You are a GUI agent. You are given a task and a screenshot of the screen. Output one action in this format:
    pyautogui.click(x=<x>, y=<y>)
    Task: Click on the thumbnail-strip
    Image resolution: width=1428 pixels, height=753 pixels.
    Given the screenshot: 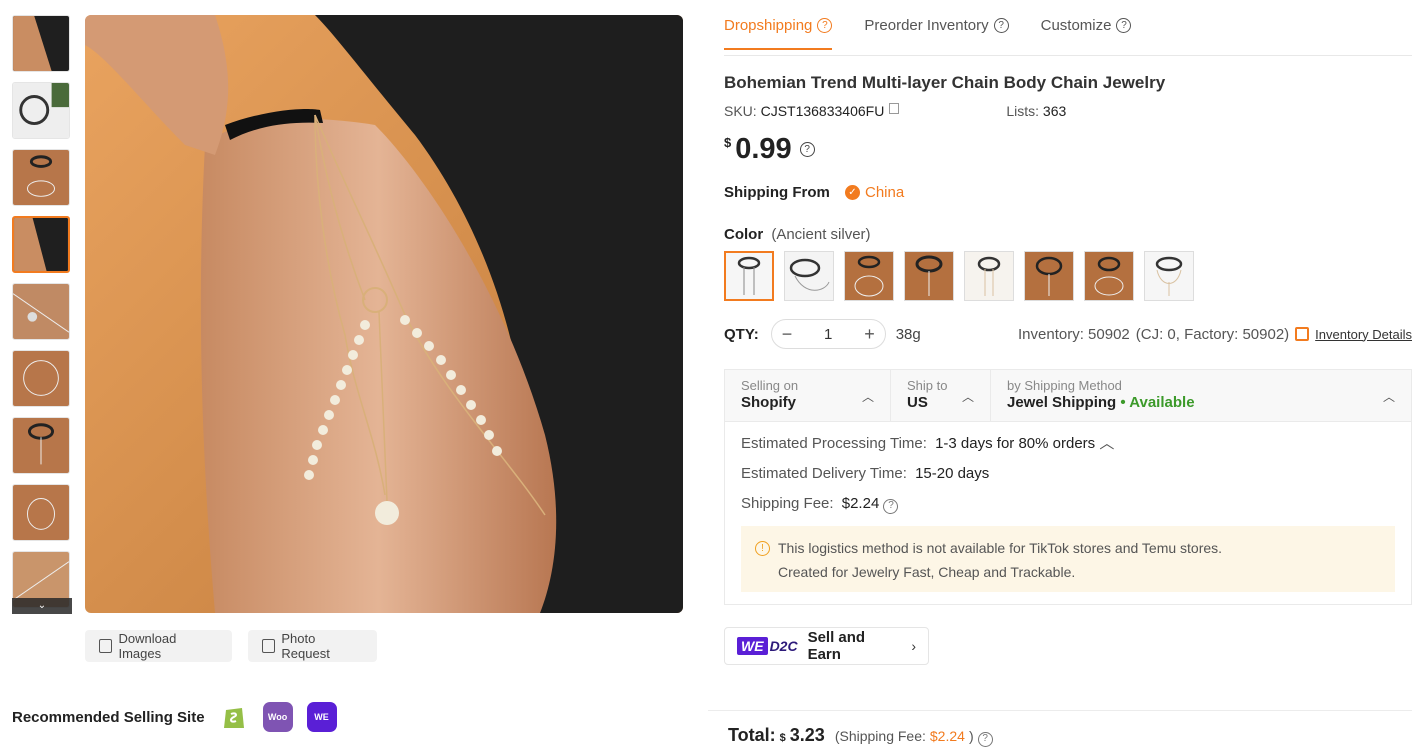 What is the action you would take?
    pyautogui.click(x=42, y=315)
    